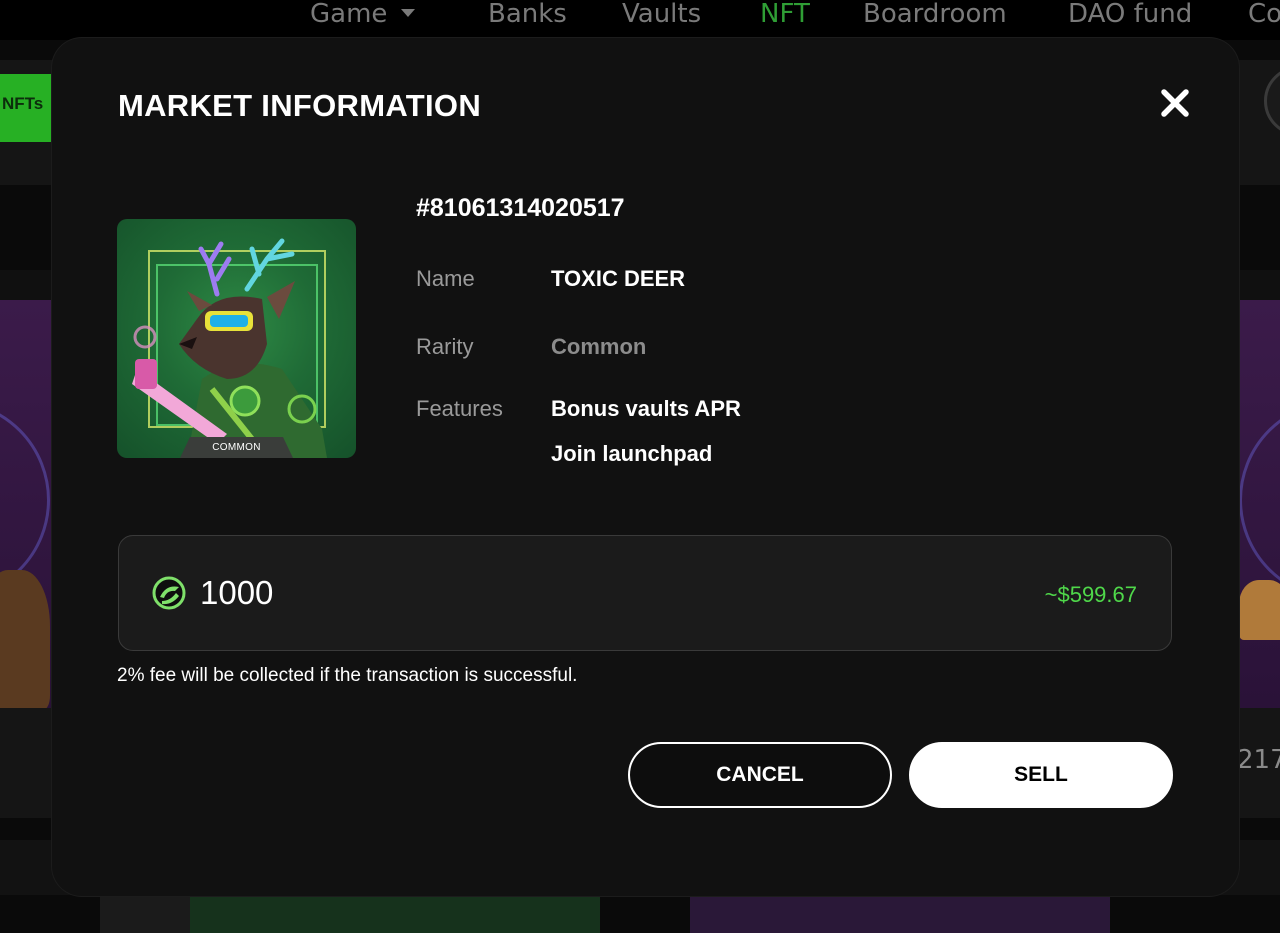 Image resolution: width=1280 pixels, height=933 pixels. I want to click on chevron-down-icon, so click(408, 13).